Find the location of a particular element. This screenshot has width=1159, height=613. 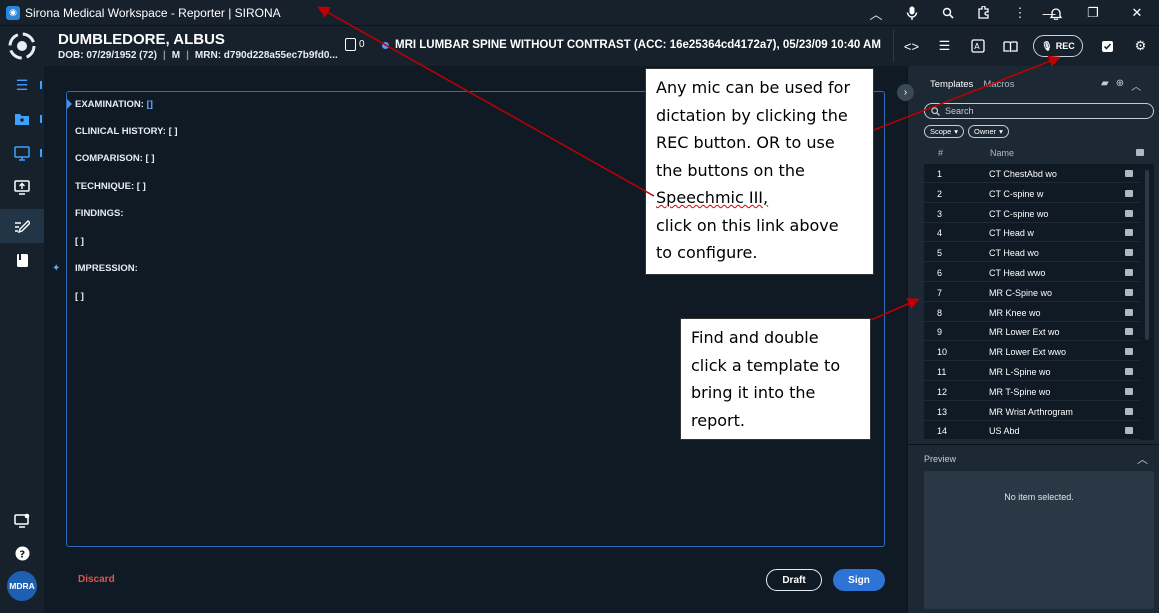

table-row: 11 MR L-Spine wo is located at coordinates (1032, 371).